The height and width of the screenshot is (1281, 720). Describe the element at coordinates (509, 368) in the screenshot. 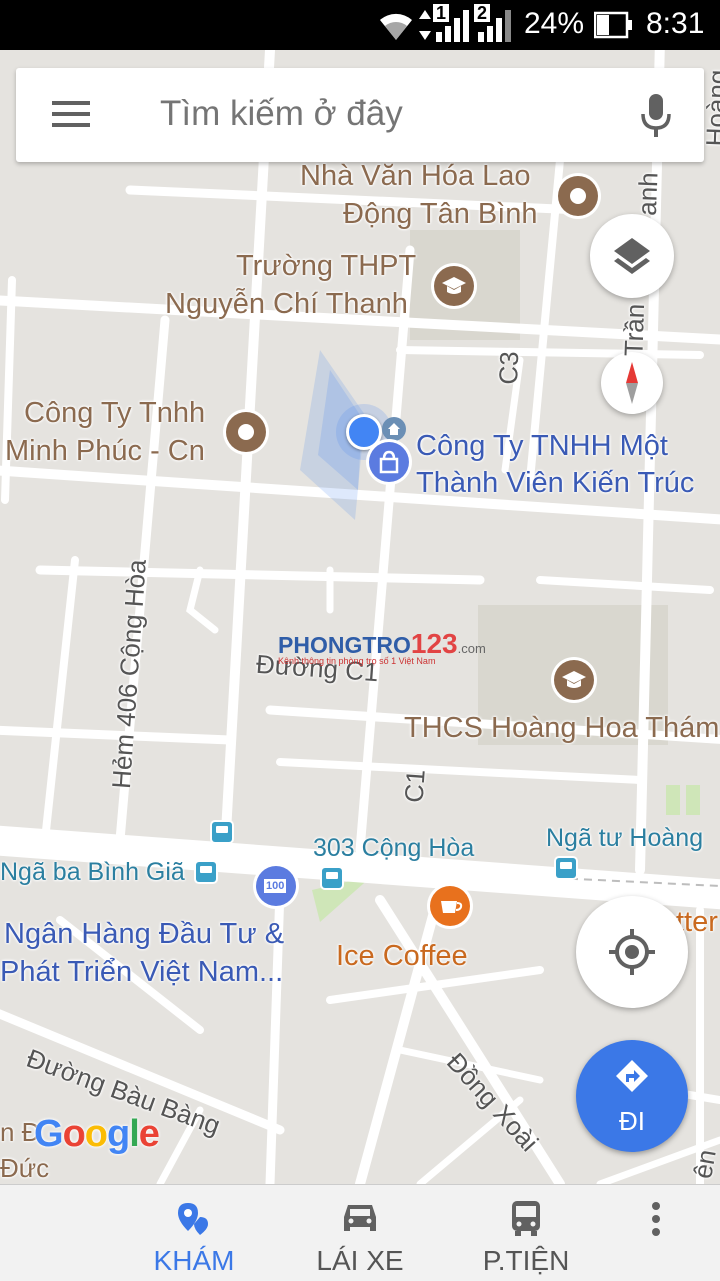

I see `road-label-c3: C3` at that location.